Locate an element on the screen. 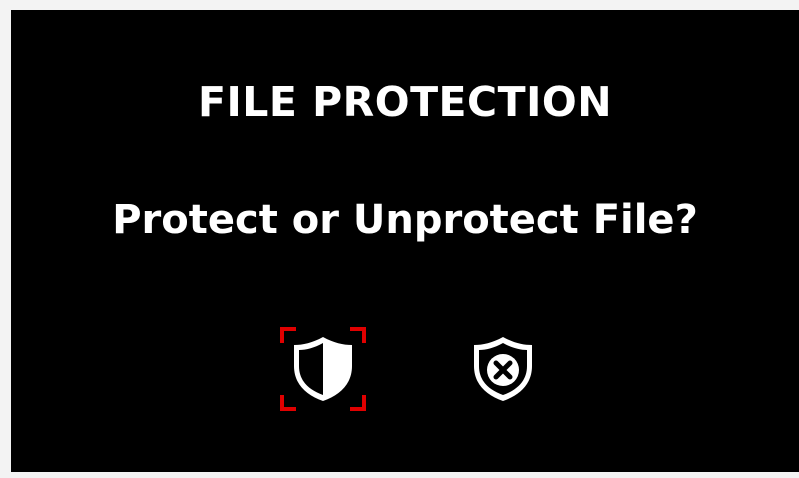  protect-file-button is located at coordinates (323, 369).